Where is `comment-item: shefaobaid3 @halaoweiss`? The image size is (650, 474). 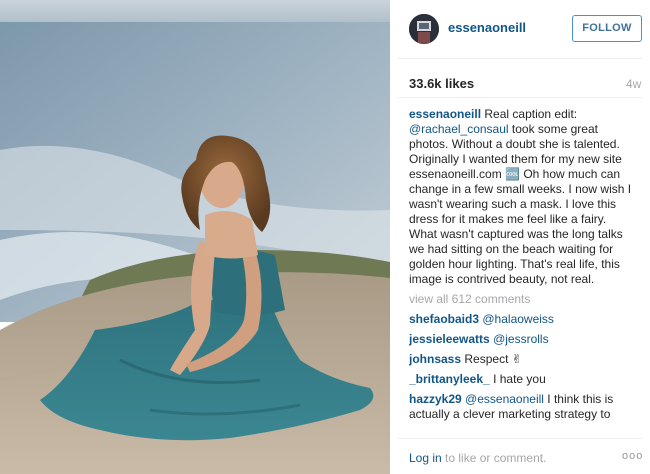 comment-item: shefaobaid3 @halaoweiss is located at coordinates (523, 319).